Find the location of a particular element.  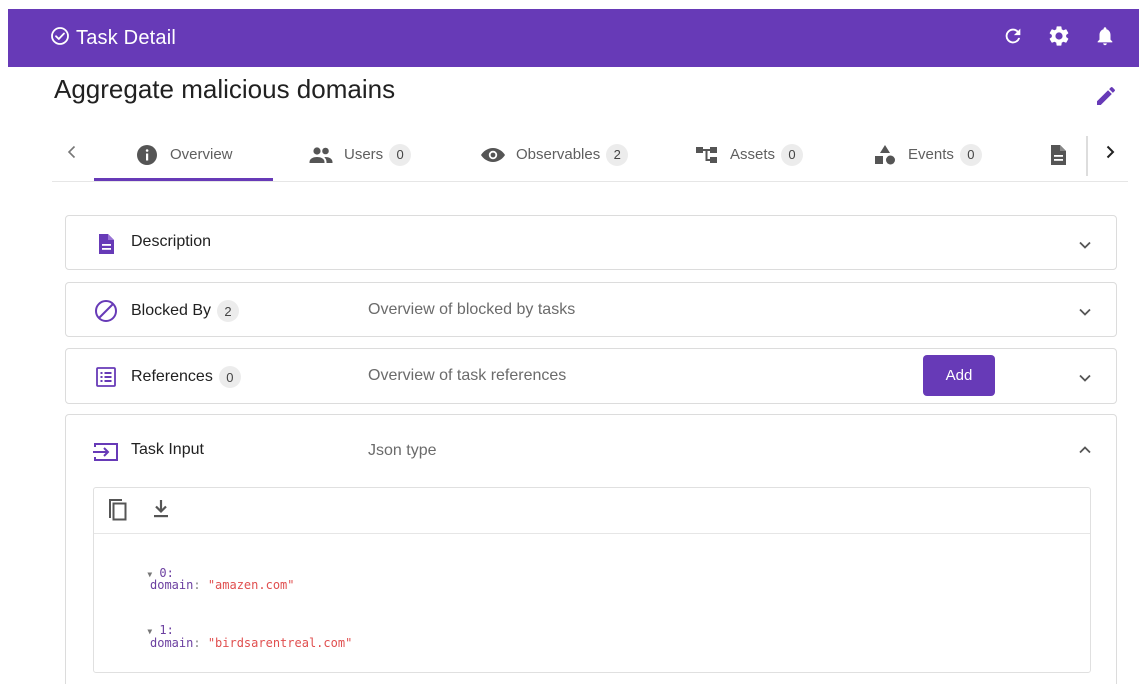

tab-assets: Assets 0 is located at coordinates (749, 154).